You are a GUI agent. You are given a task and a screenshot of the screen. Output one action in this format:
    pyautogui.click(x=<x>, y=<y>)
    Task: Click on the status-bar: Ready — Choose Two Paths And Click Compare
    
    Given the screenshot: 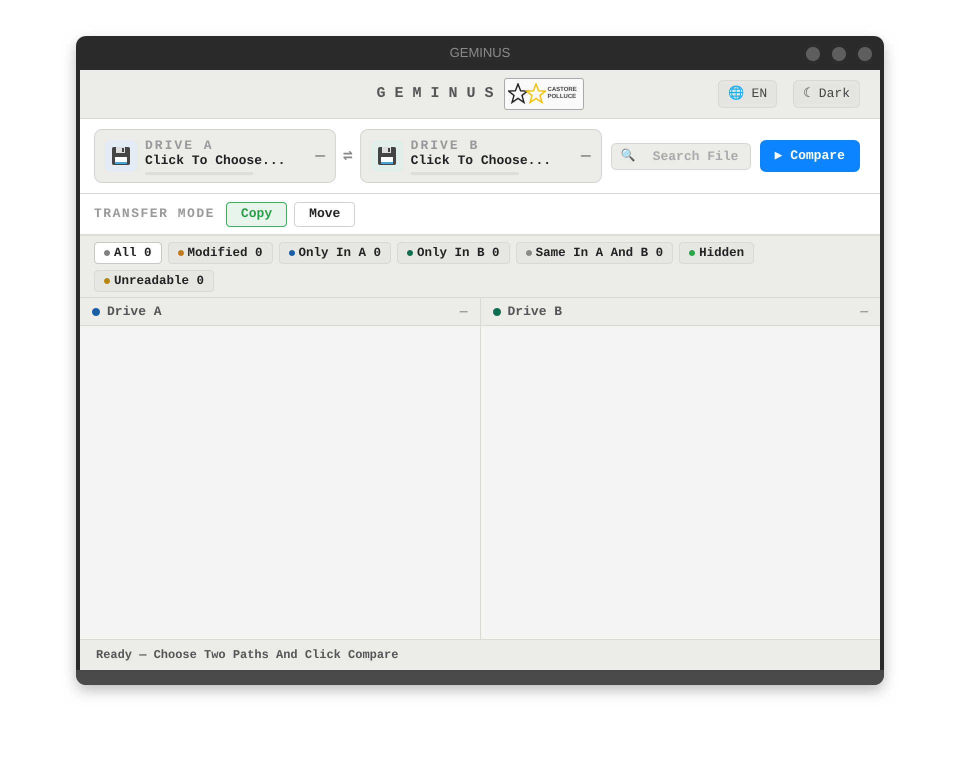 What is the action you would take?
    pyautogui.click(x=480, y=654)
    